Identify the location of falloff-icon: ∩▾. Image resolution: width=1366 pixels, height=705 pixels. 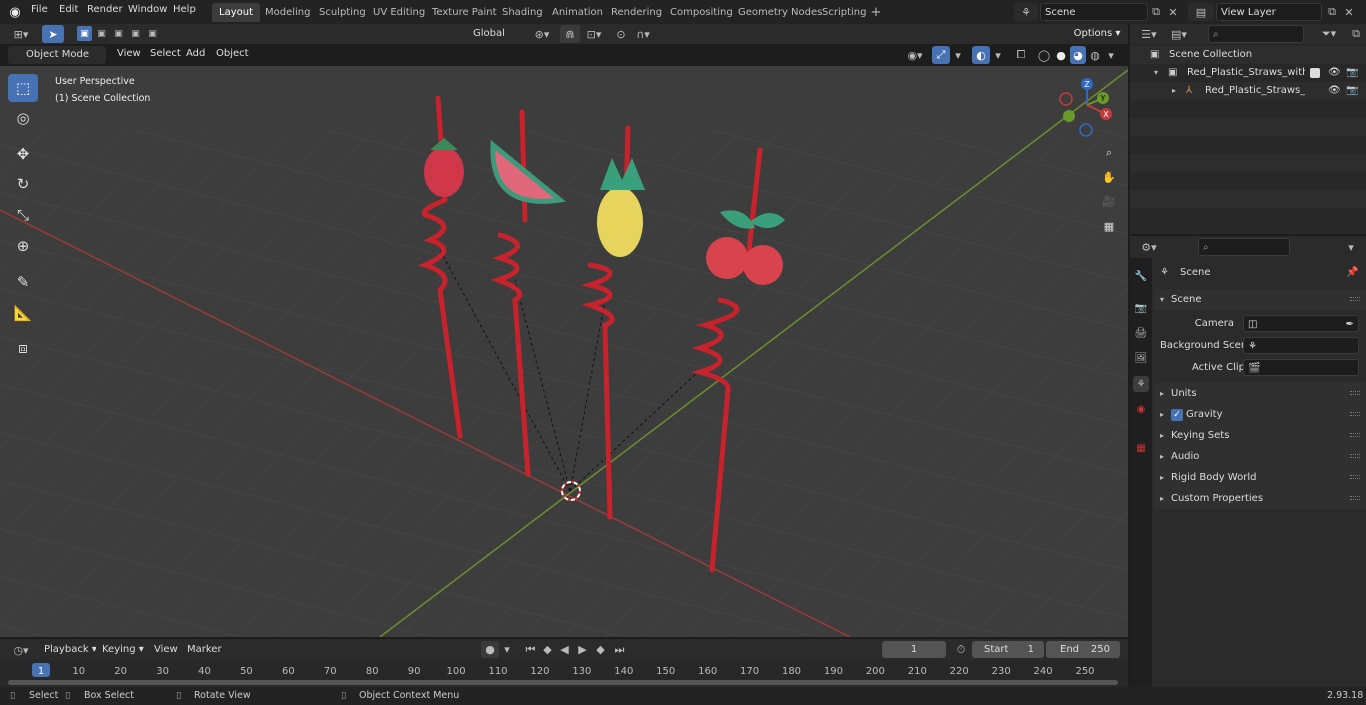
(643, 34).